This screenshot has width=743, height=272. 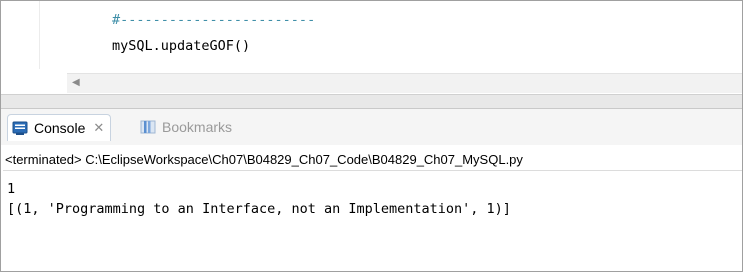 What do you see at coordinates (214, 20) in the screenshot?
I see `editor-line-comment: #------------------------` at bounding box center [214, 20].